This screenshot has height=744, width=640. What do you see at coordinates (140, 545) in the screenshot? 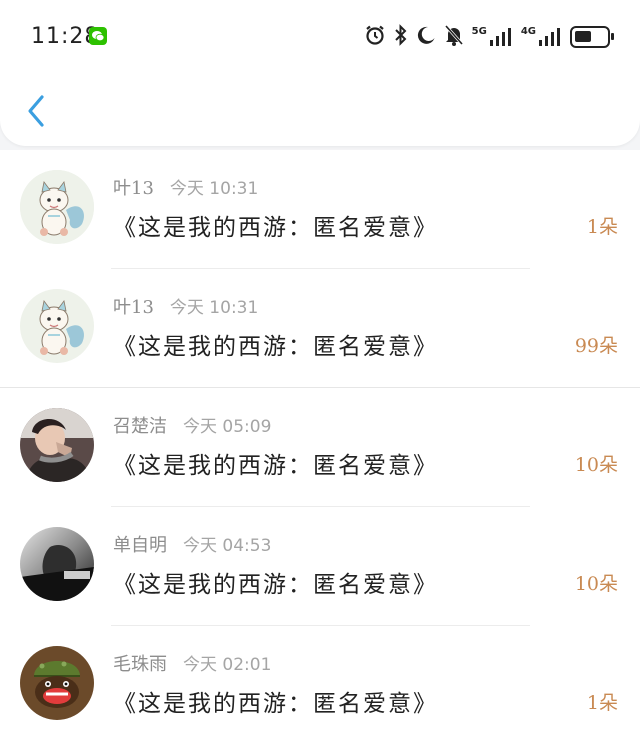
I see `sender-name: 单自明` at bounding box center [140, 545].